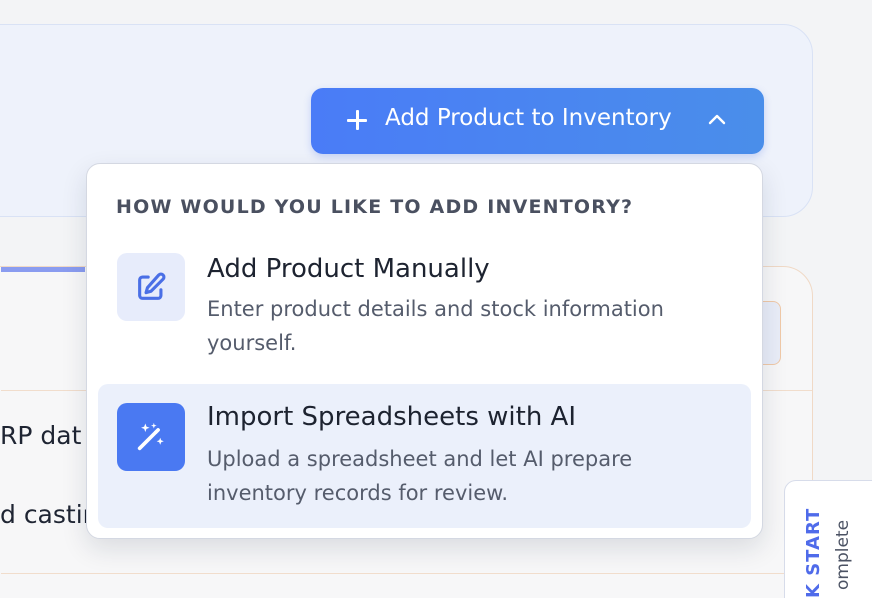 The image size is (872, 598). I want to click on background-text-row: d castin, so click(49, 514).